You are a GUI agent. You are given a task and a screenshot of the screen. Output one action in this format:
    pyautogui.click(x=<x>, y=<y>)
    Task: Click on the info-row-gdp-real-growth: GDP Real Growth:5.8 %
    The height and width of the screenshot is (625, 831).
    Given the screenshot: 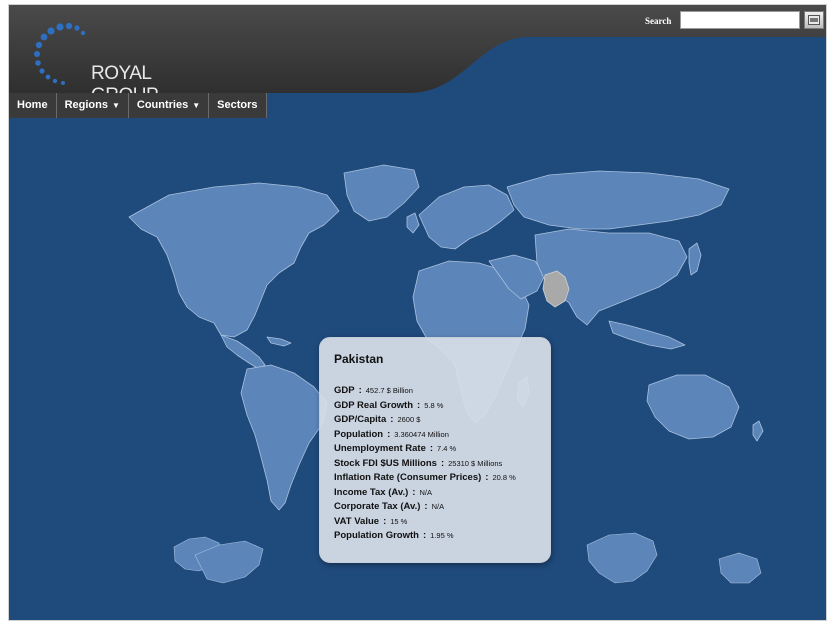 What is the action you would take?
    pyautogui.click(x=389, y=405)
    